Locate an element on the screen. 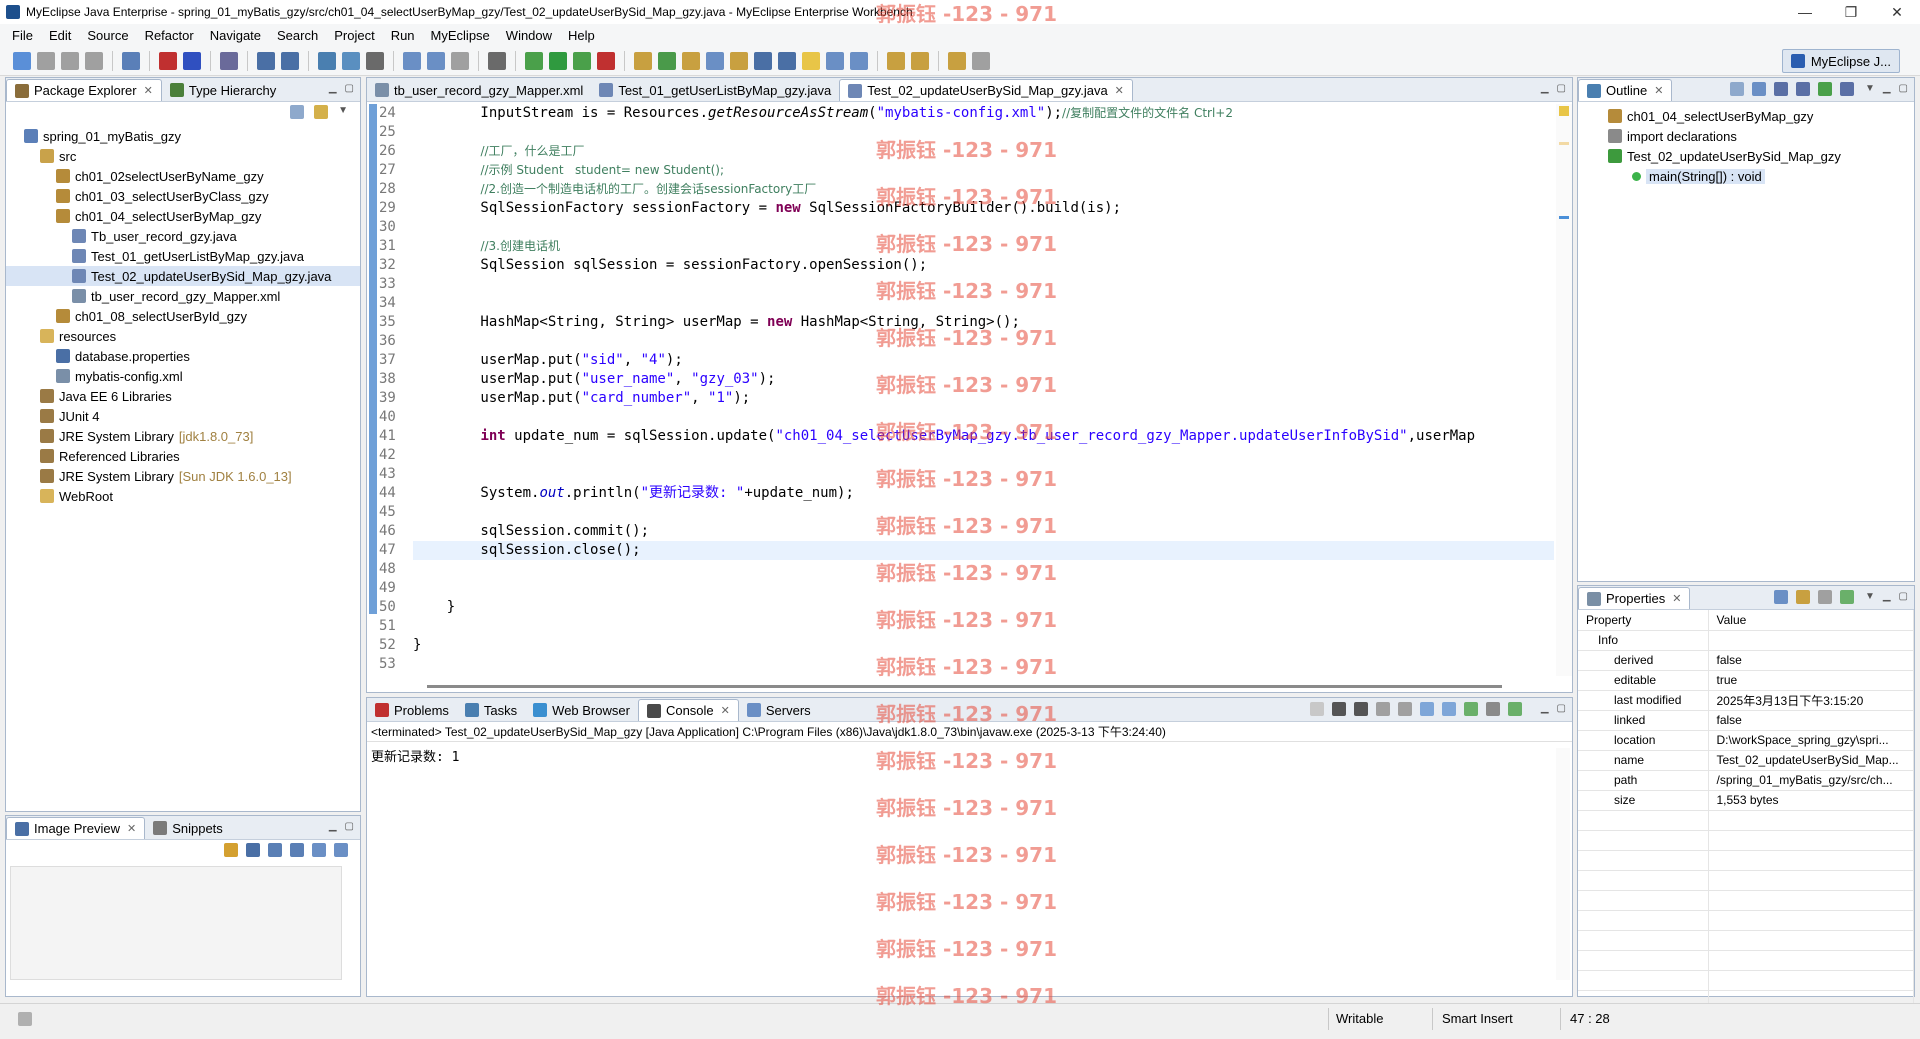 This screenshot has height=1039, width=1920. hide-static-icon is located at coordinates (1803, 89).